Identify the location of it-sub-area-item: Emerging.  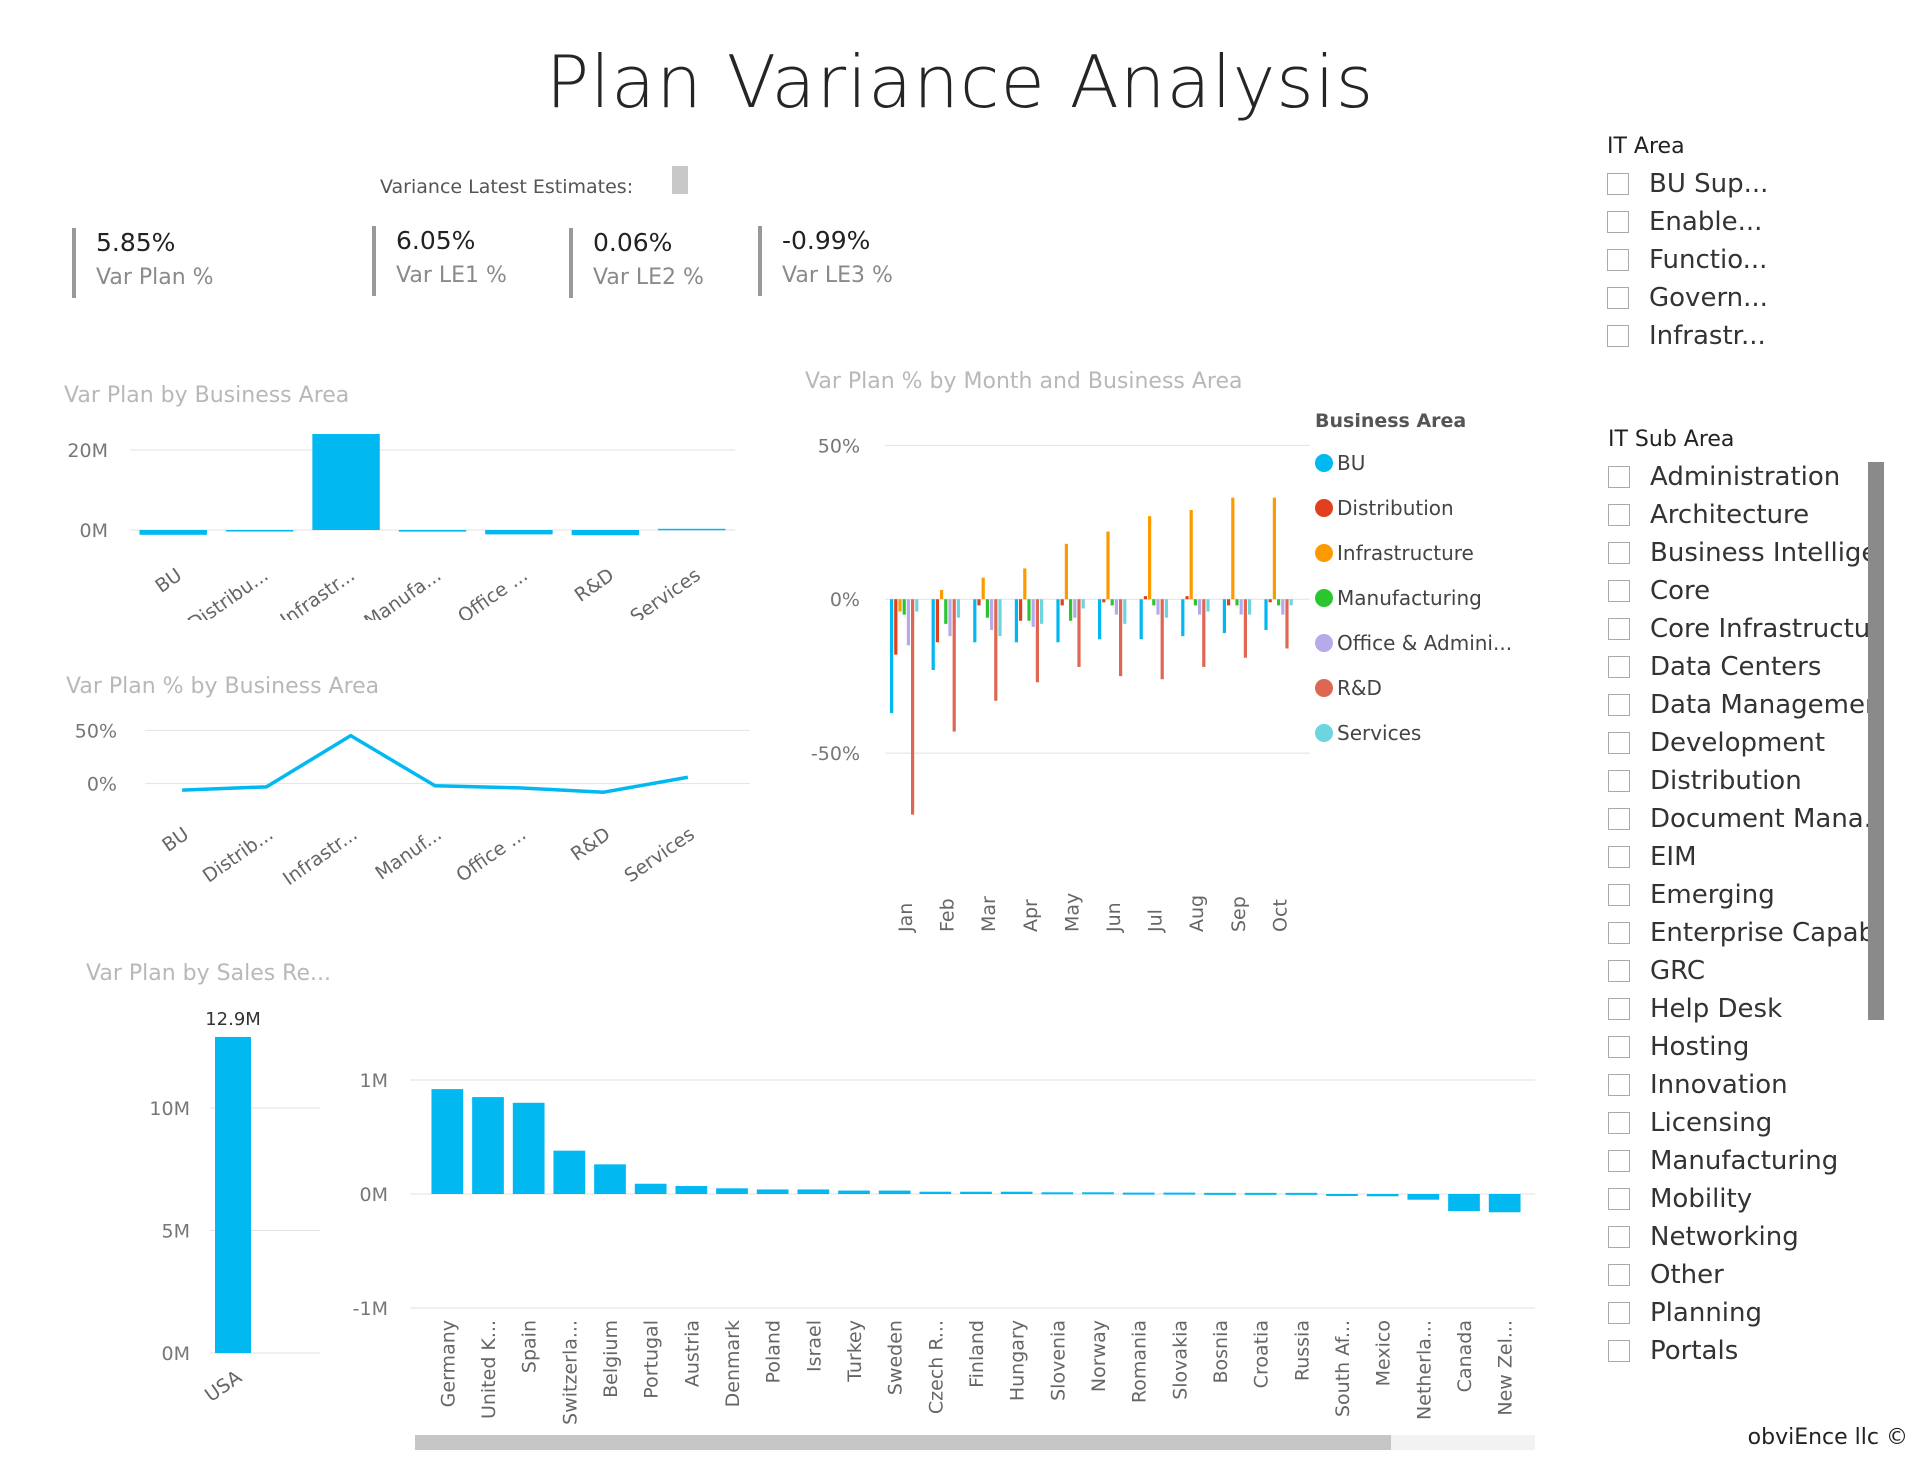
(1739, 895).